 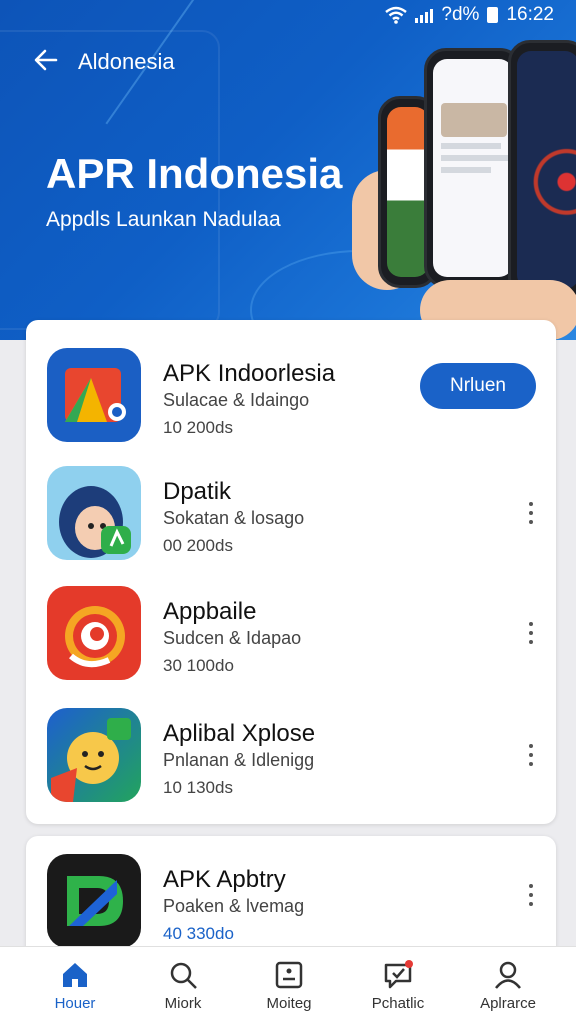 I want to click on app-subtitle: Poaken & lvemag, so click(x=234, y=906).